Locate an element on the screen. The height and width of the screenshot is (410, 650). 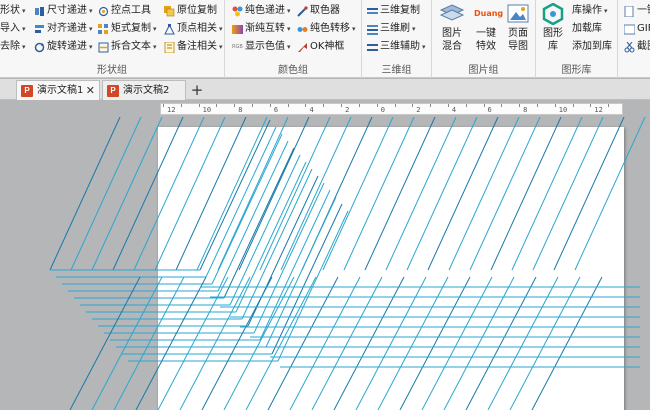
rotate-step-button: 旋转递进 ▾ is located at coordinates (63, 47).